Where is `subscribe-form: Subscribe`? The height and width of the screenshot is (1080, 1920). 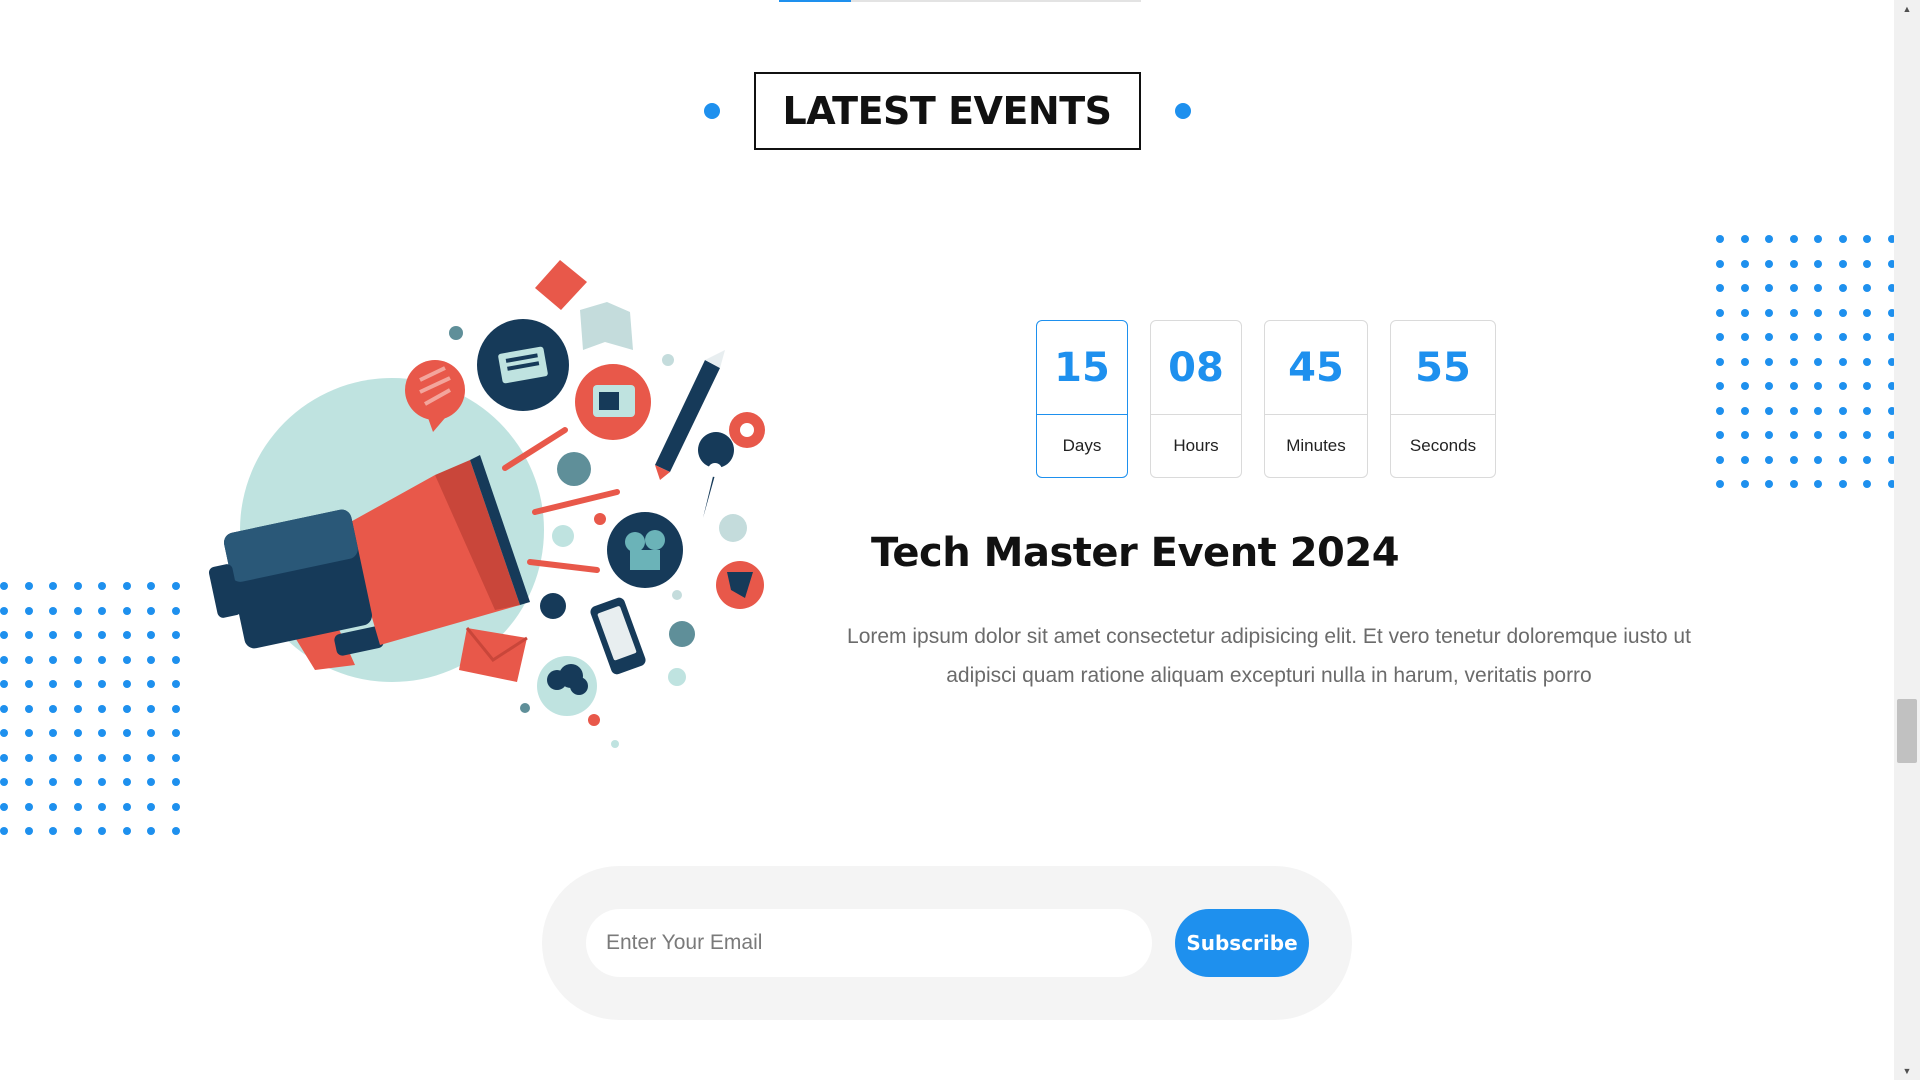
subscribe-form: Subscribe is located at coordinates (947, 943).